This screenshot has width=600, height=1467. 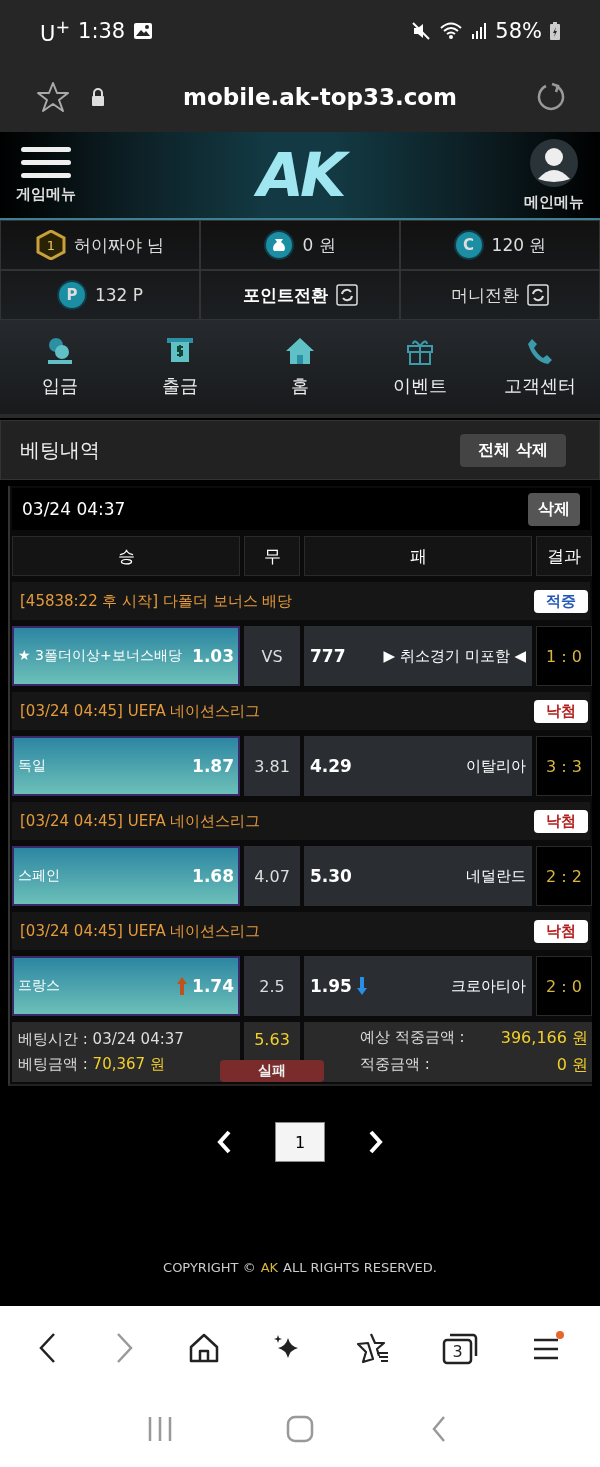 I want to click on previous-page-icon, so click(x=224, y=1142).